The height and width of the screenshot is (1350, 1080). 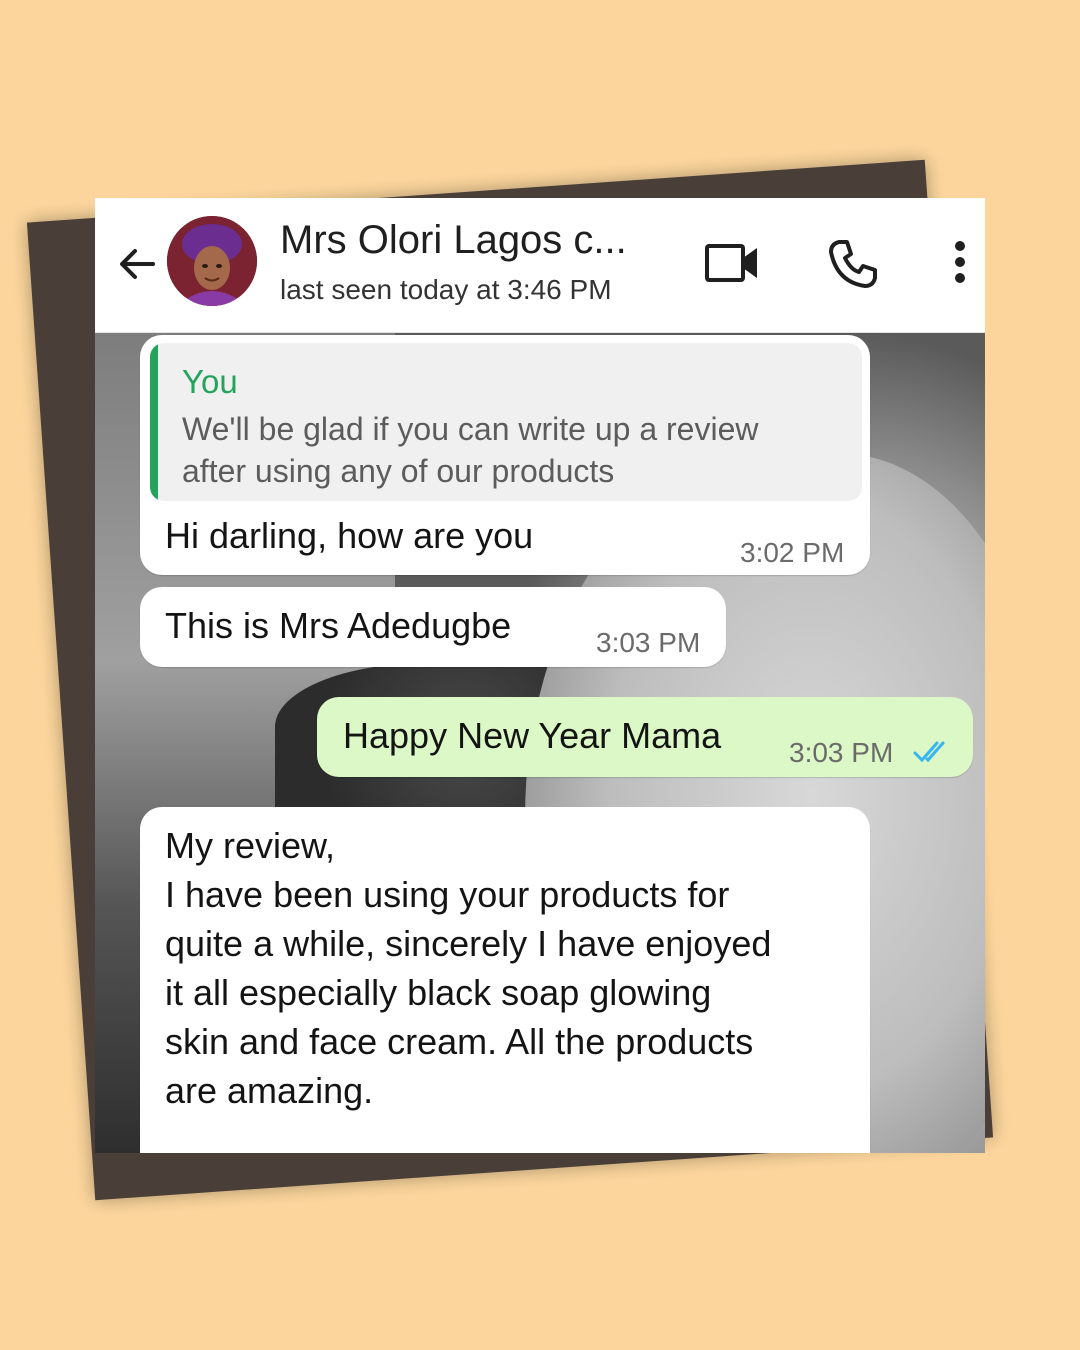 What do you see at coordinates (398, 471) in the screenshot?
I see `quote-text-line: after using any of our products` at bounding box center [398, 471].